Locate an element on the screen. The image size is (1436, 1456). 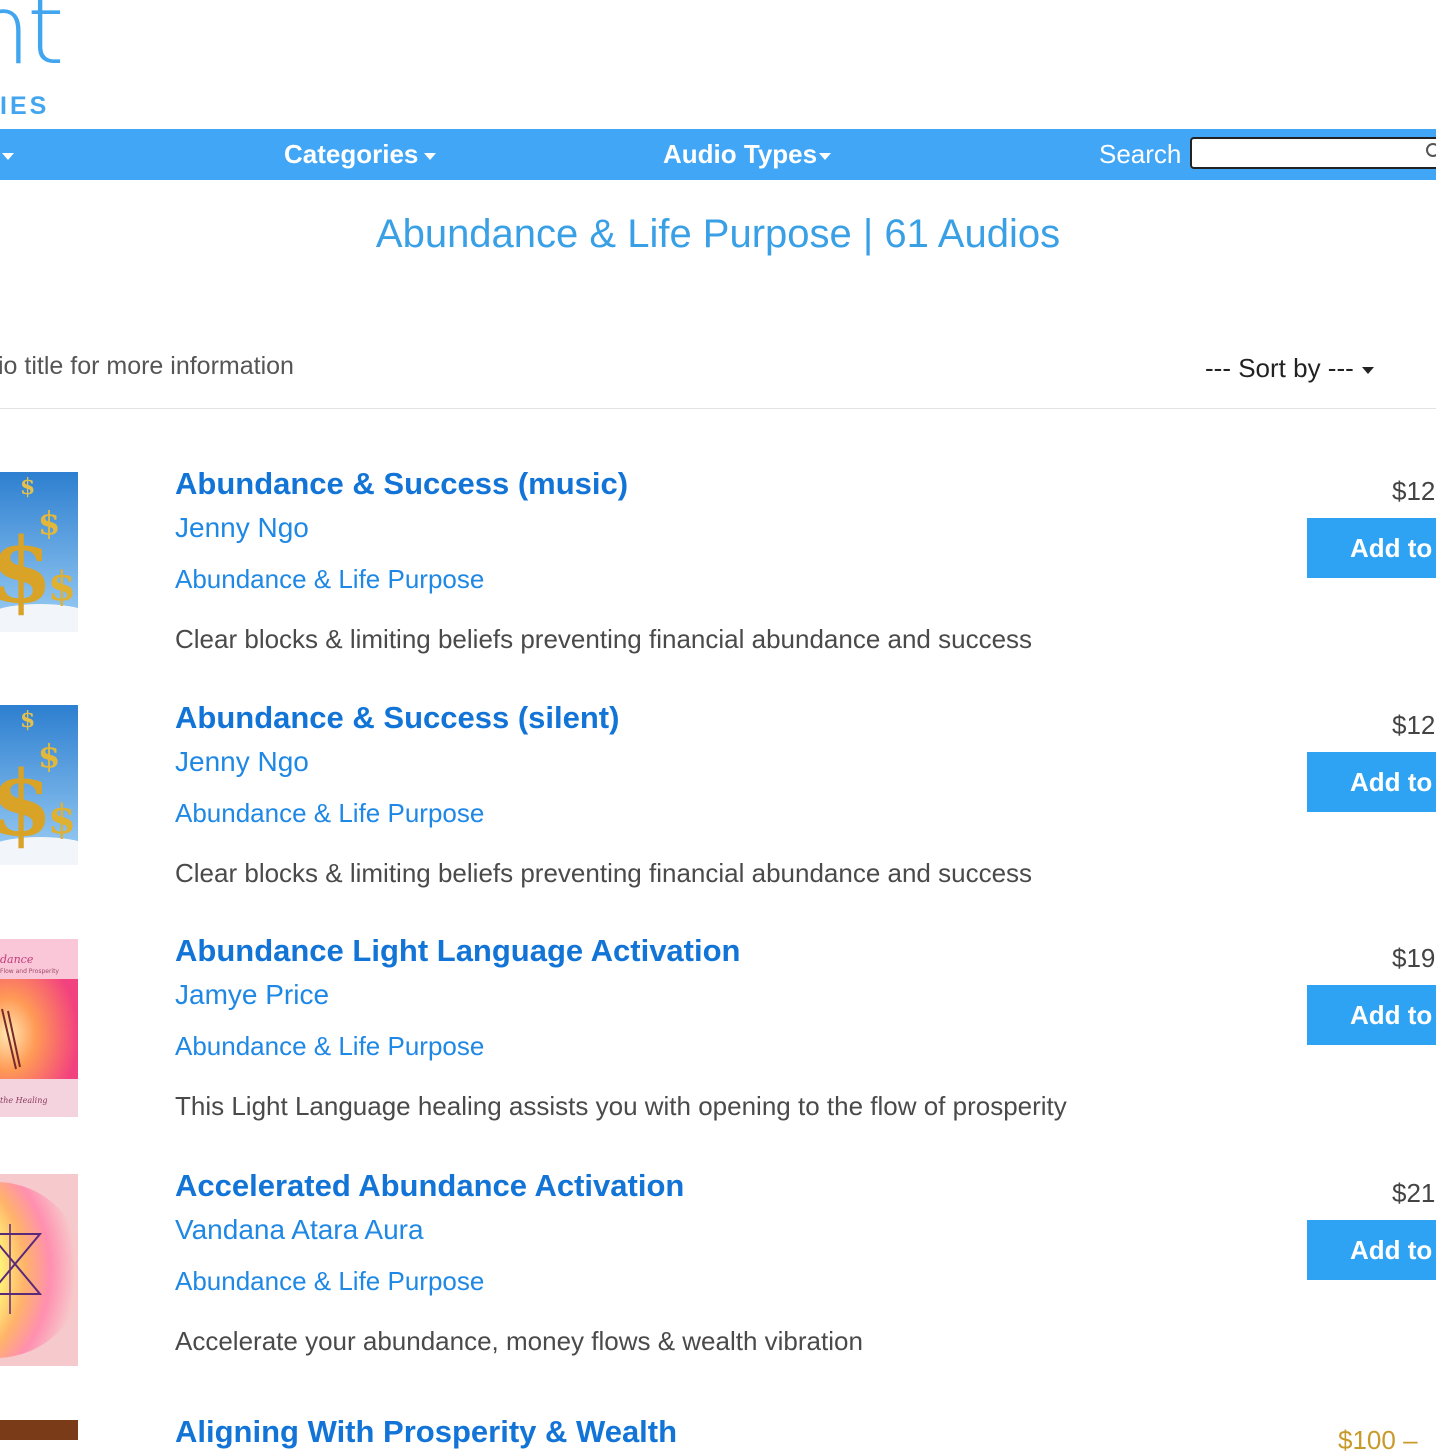
nav-audio-types-label: Audio Types is located at coordinates (740, 154).